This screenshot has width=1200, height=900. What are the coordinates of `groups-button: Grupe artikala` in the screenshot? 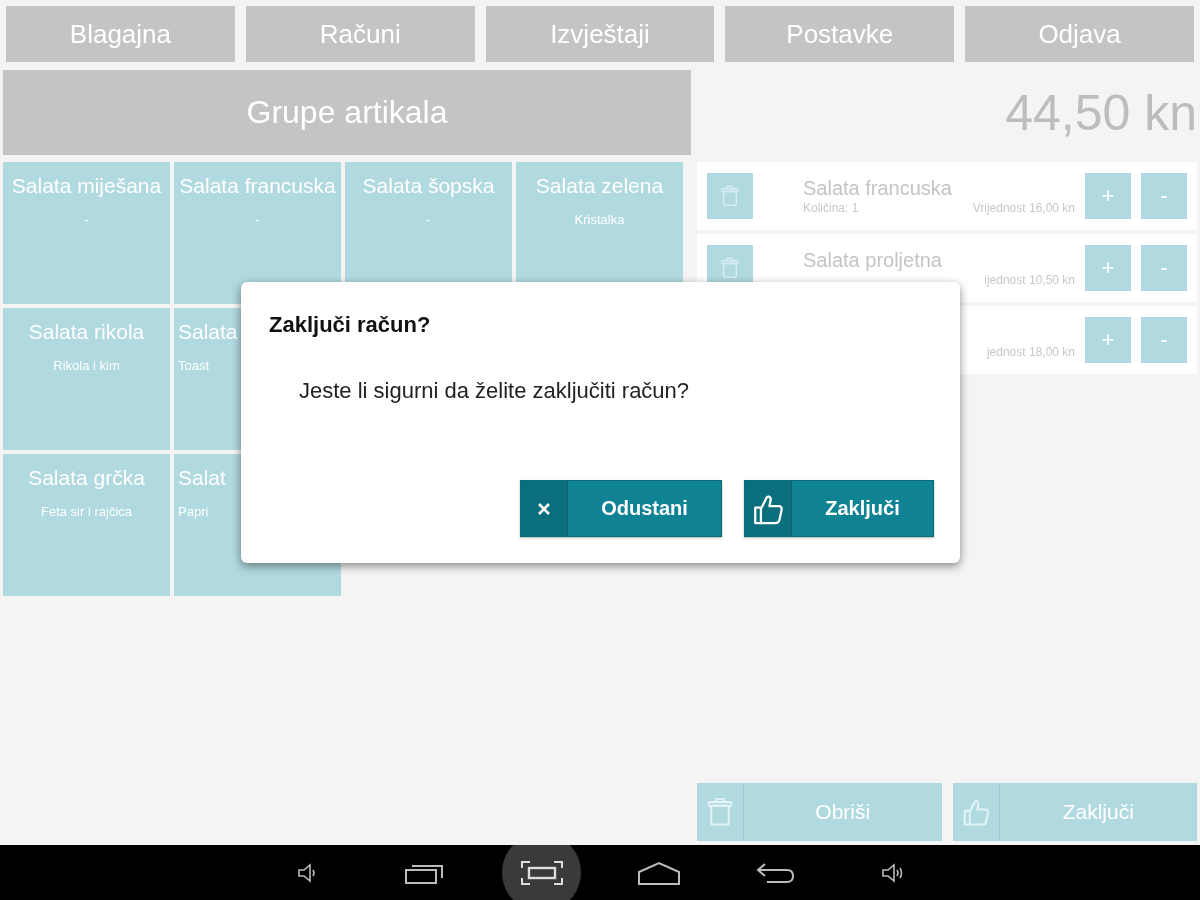 It's located at (347, 112).